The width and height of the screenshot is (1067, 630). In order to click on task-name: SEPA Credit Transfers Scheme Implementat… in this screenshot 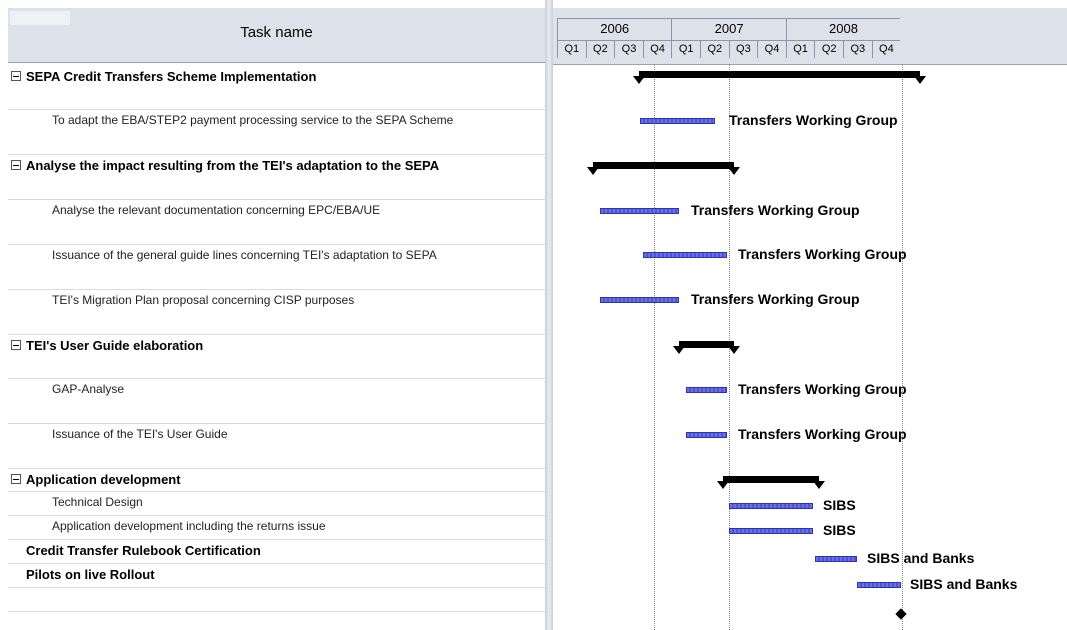, I will do `click(171, 76)`.